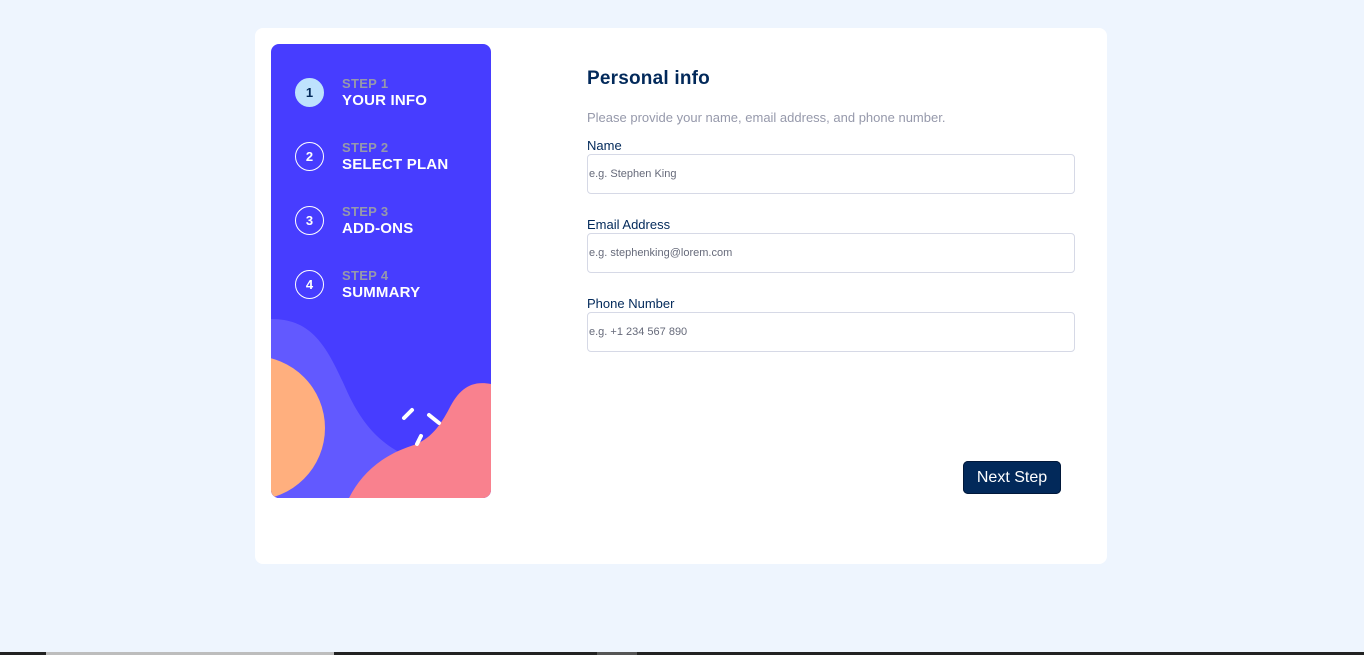 This screenshot has height=655, width=1364. I want to click on email-field-group: Email Address, so click(831, 245).